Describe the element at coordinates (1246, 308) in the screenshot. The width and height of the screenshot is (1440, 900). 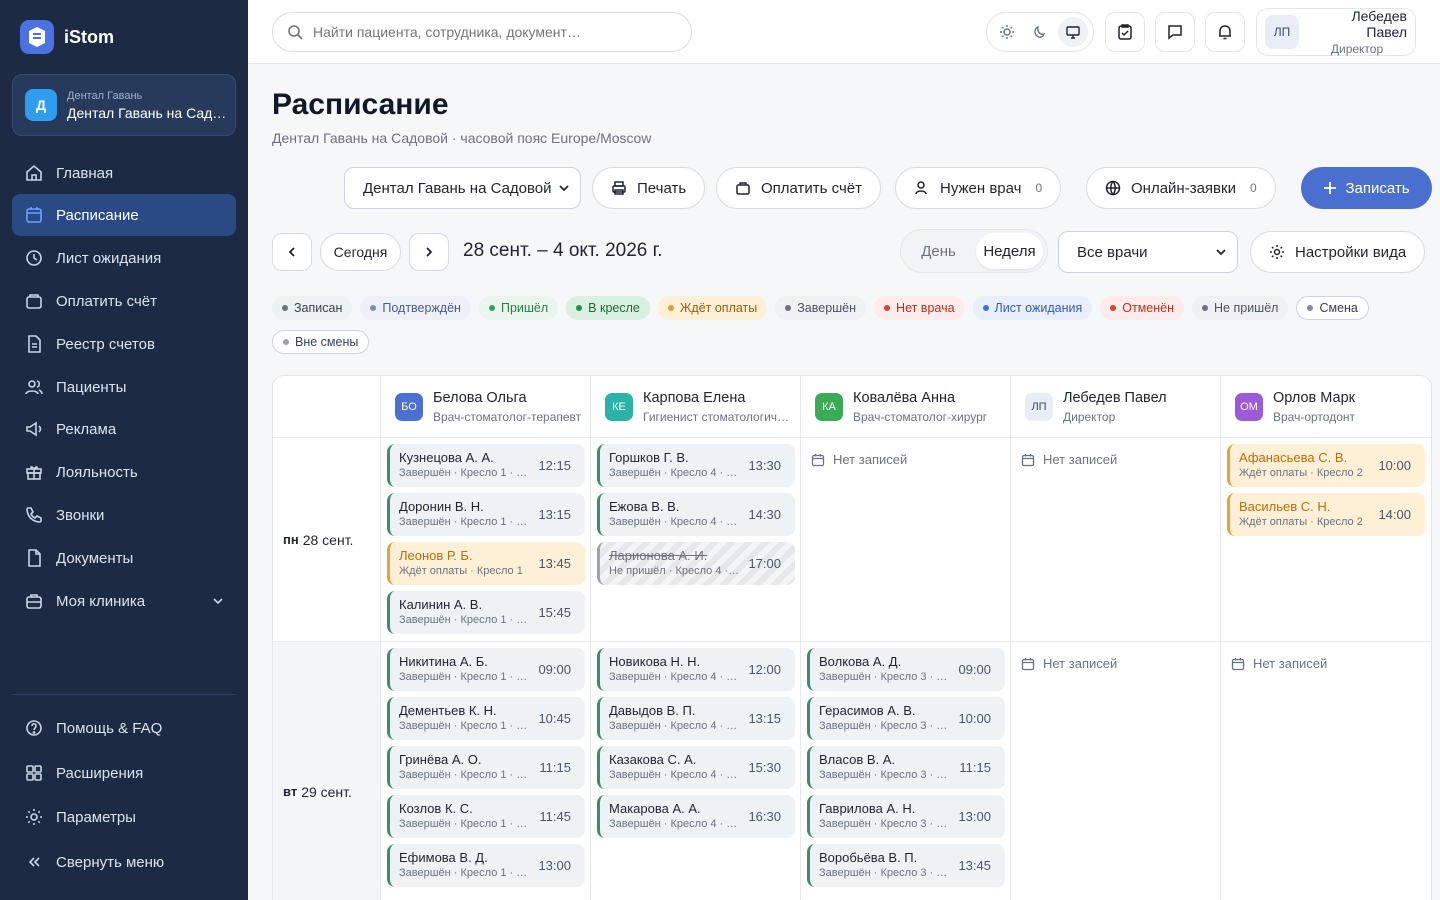
I see `status-label: Не пришёл` at that location.